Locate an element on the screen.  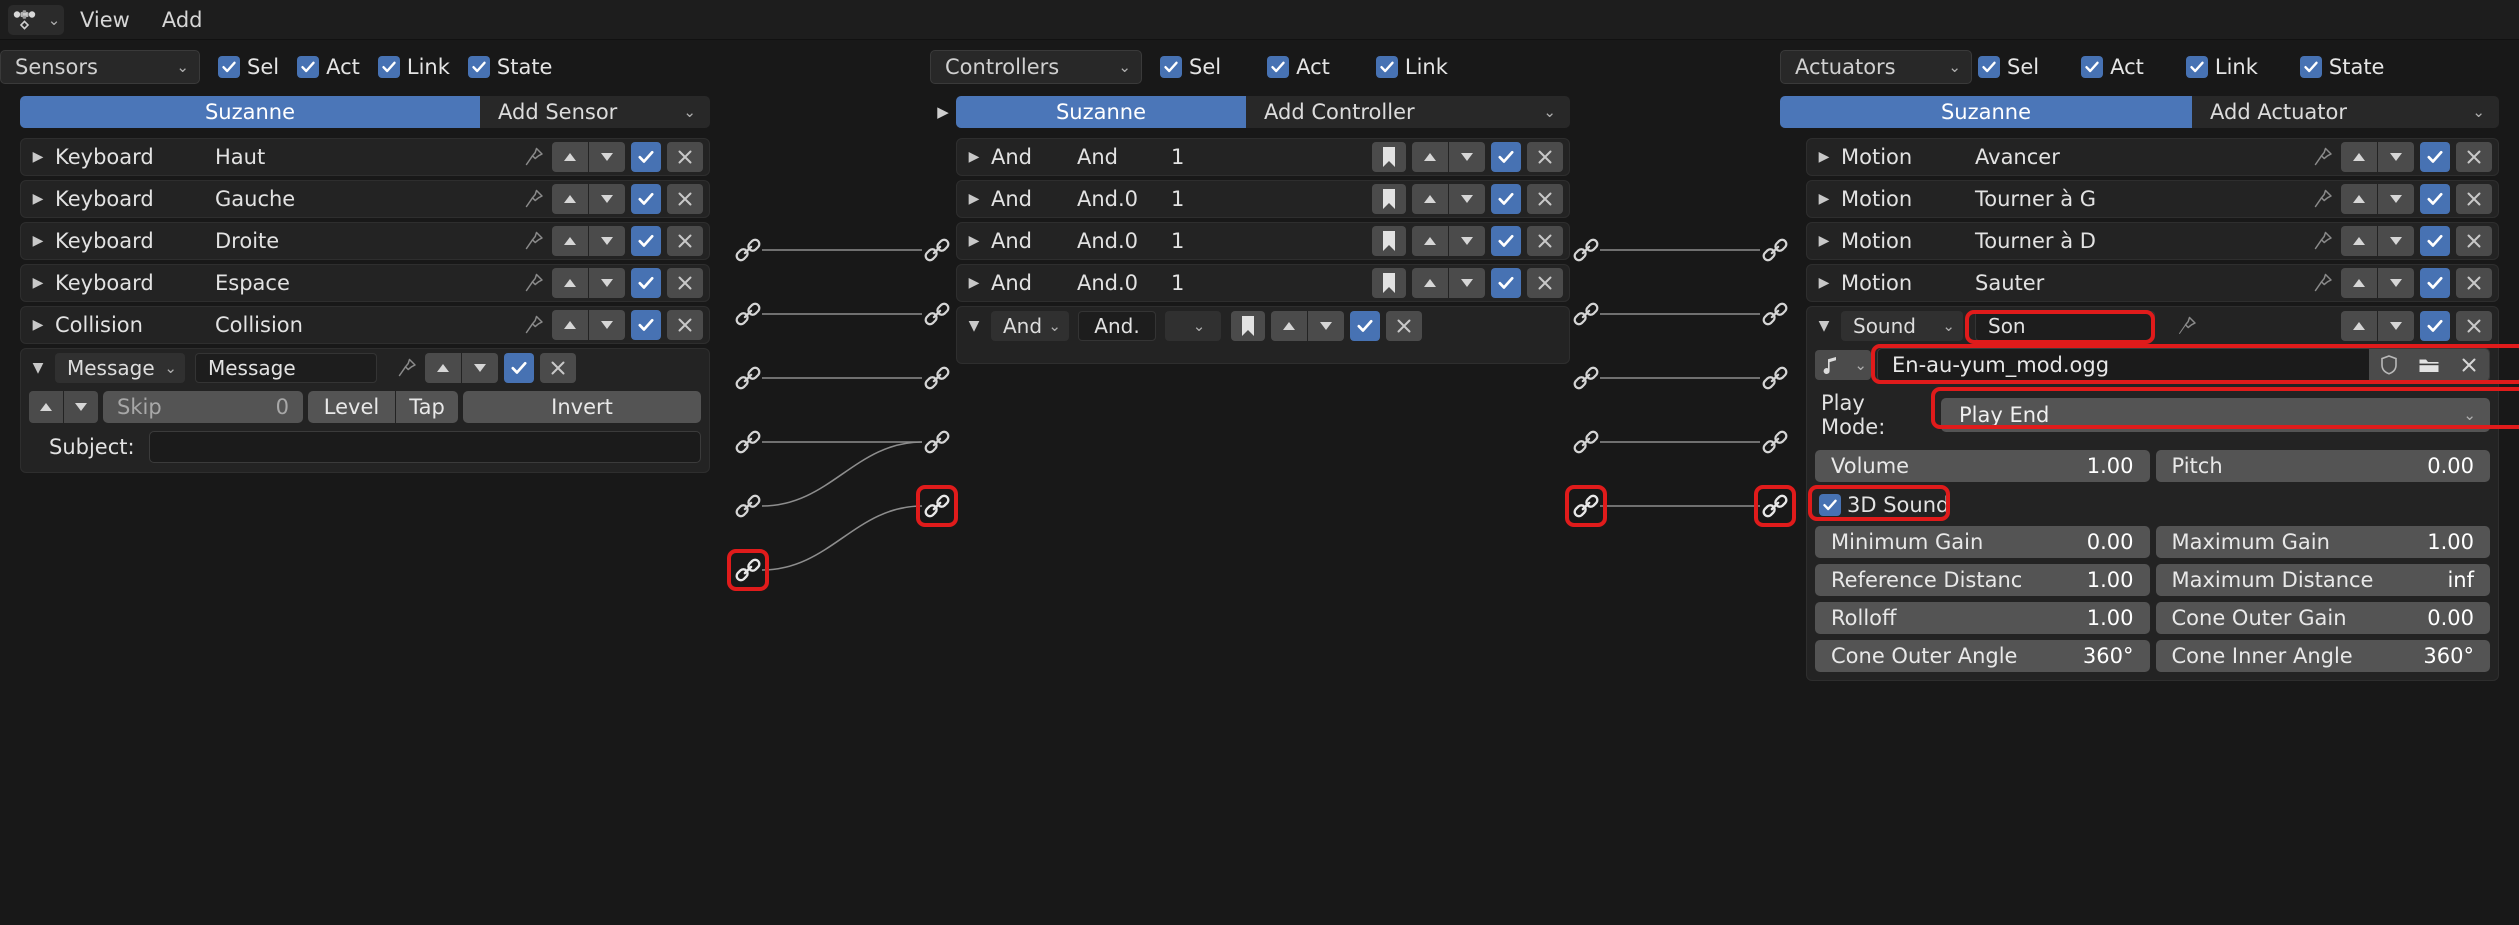
sensor-name: Espace is located at coordinates (365, 283).